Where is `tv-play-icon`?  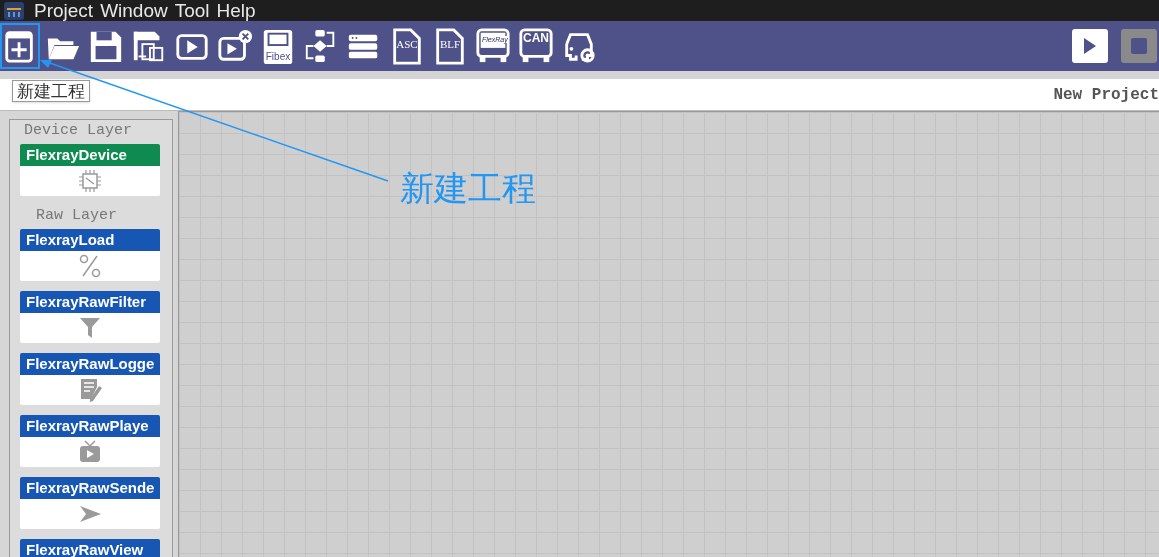
tv-play-icon is located at coordinates (90, 452).